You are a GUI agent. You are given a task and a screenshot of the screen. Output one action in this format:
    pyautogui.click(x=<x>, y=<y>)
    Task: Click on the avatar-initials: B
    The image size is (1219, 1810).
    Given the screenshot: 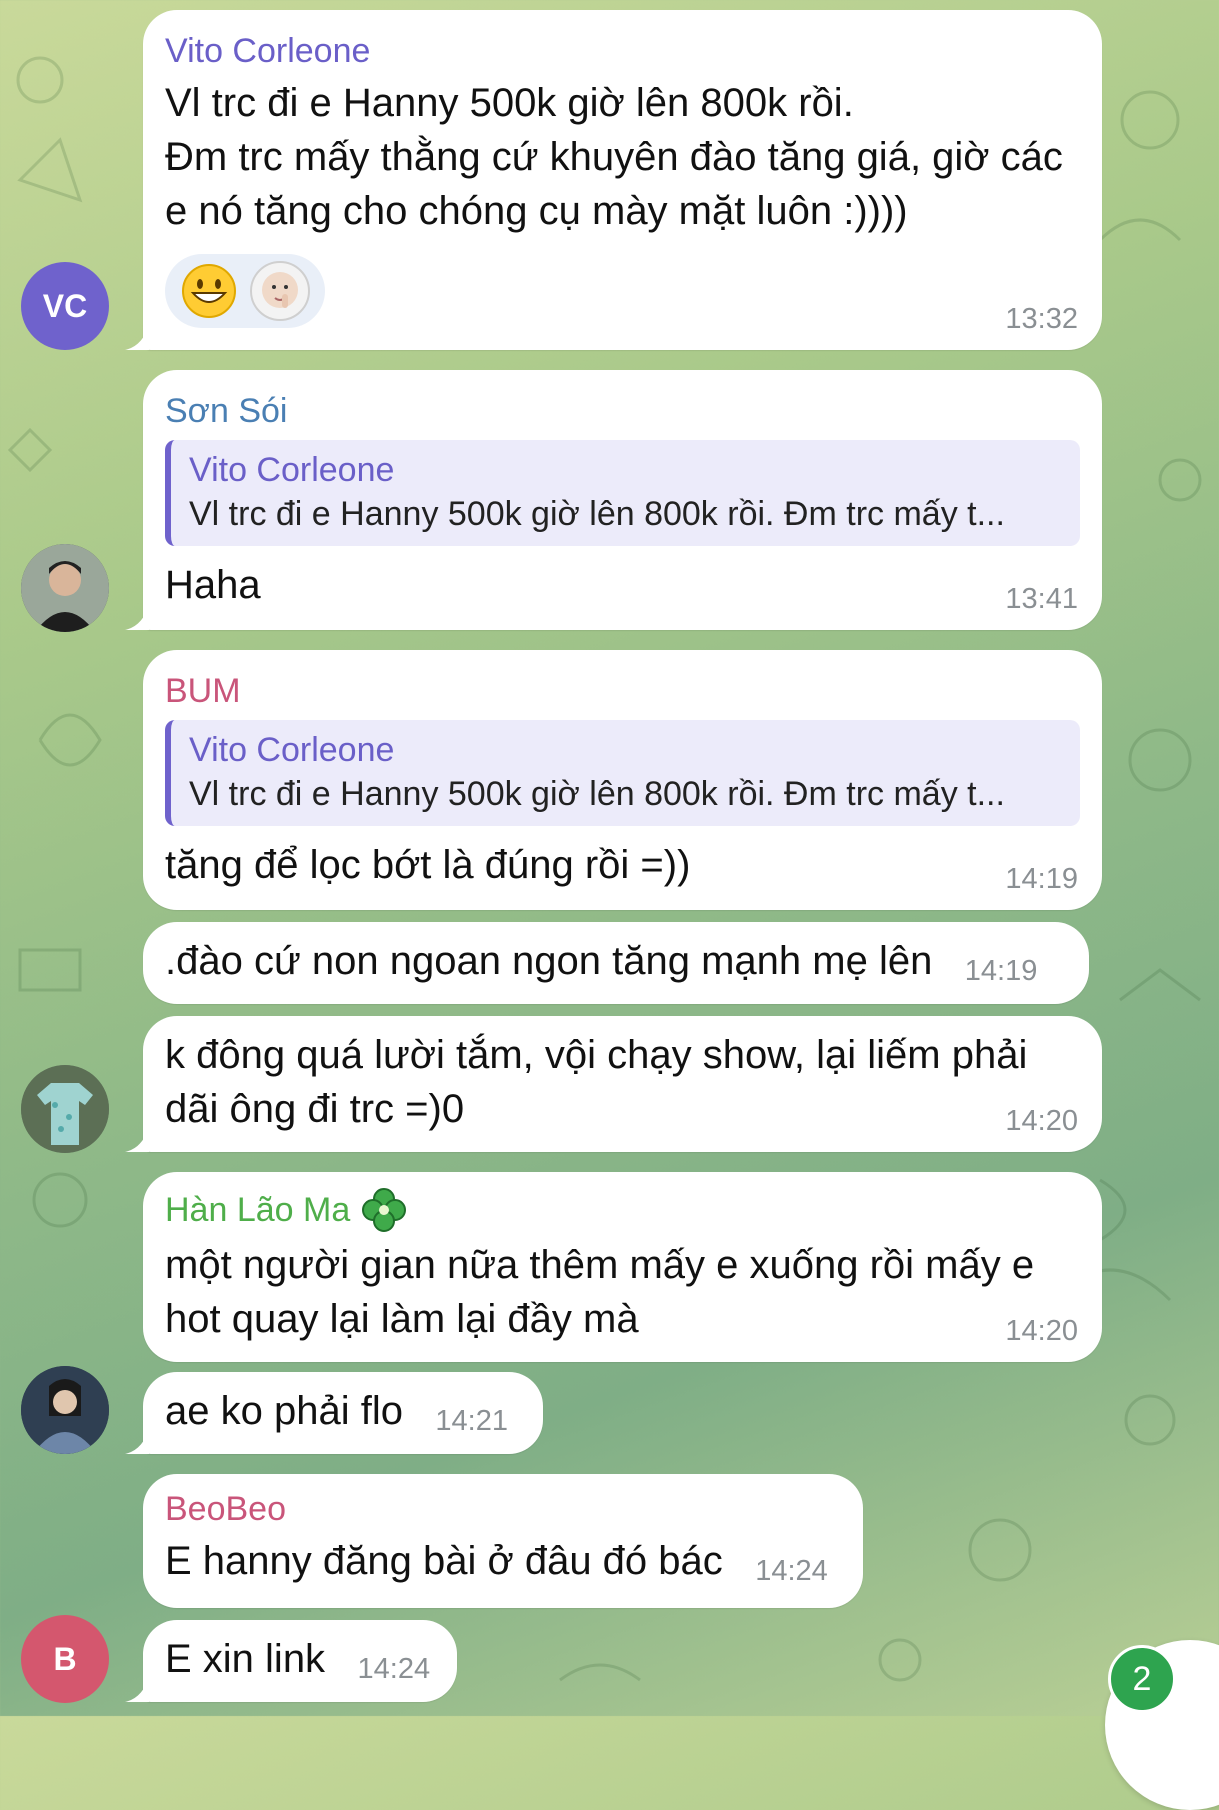 What is the action you would take?
    pyautogui.click(x=65, y=1658)
    